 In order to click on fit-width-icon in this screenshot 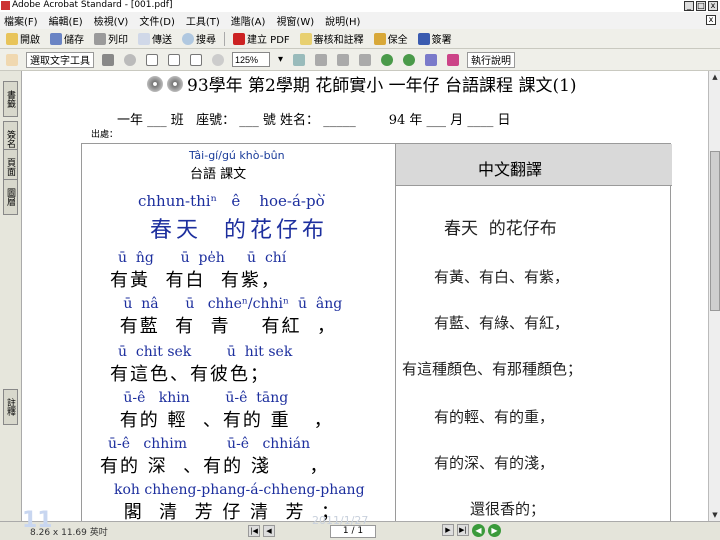, I will do `click(196, 59)`.